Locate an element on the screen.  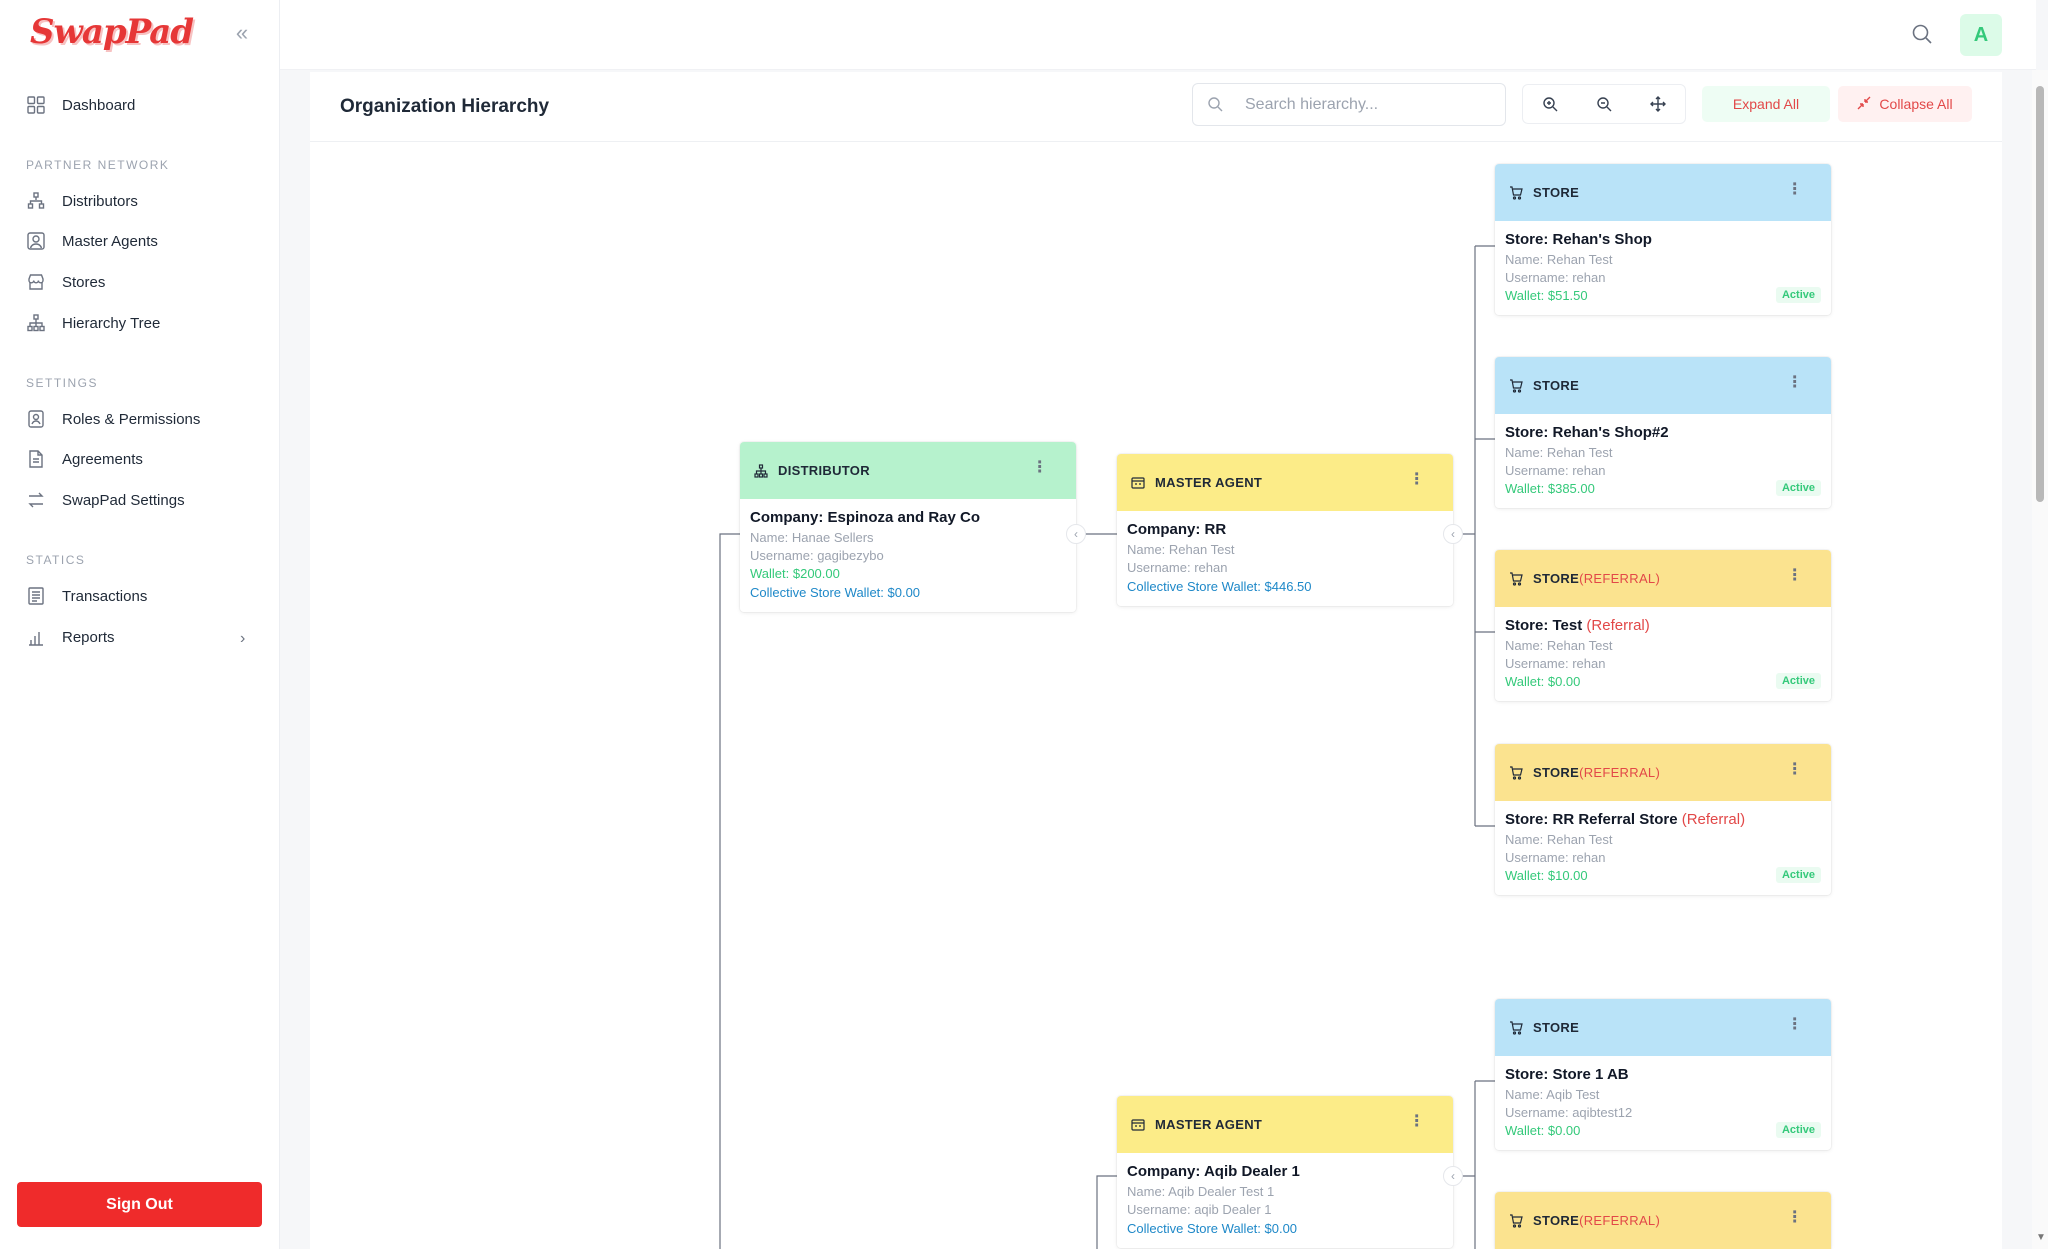
chevron-right-icon: › is located at coordinates (242, 639).